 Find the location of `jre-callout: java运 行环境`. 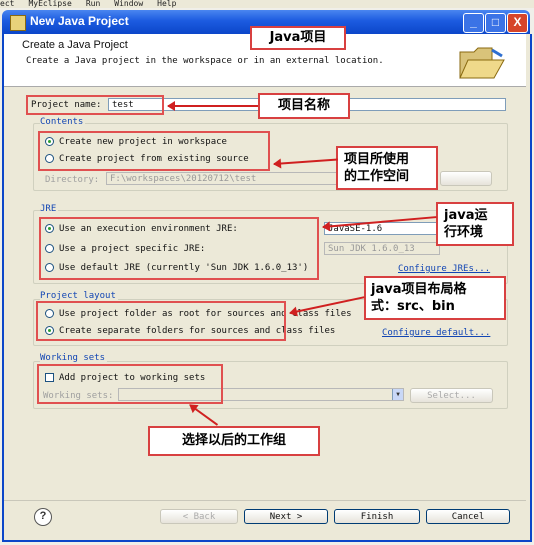

jre-callout: java运 行环境 is located at coordinates (475, 224).